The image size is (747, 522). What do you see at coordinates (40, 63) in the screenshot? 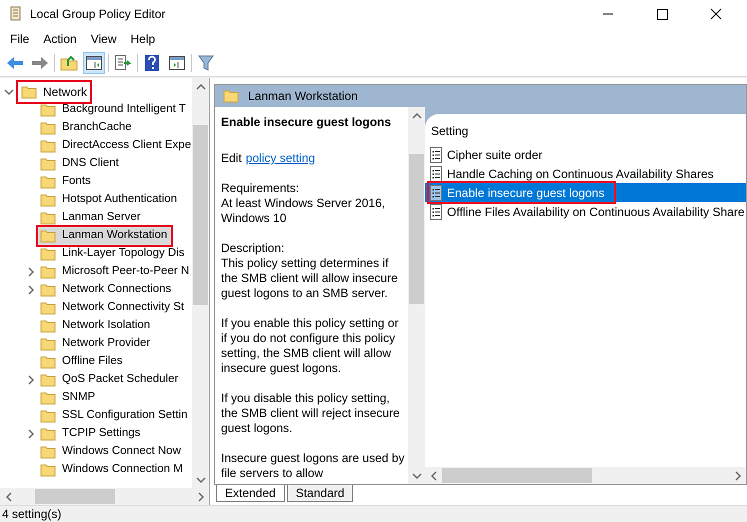
I see `forward-arrow-icon` at bounding box center [40, 63].